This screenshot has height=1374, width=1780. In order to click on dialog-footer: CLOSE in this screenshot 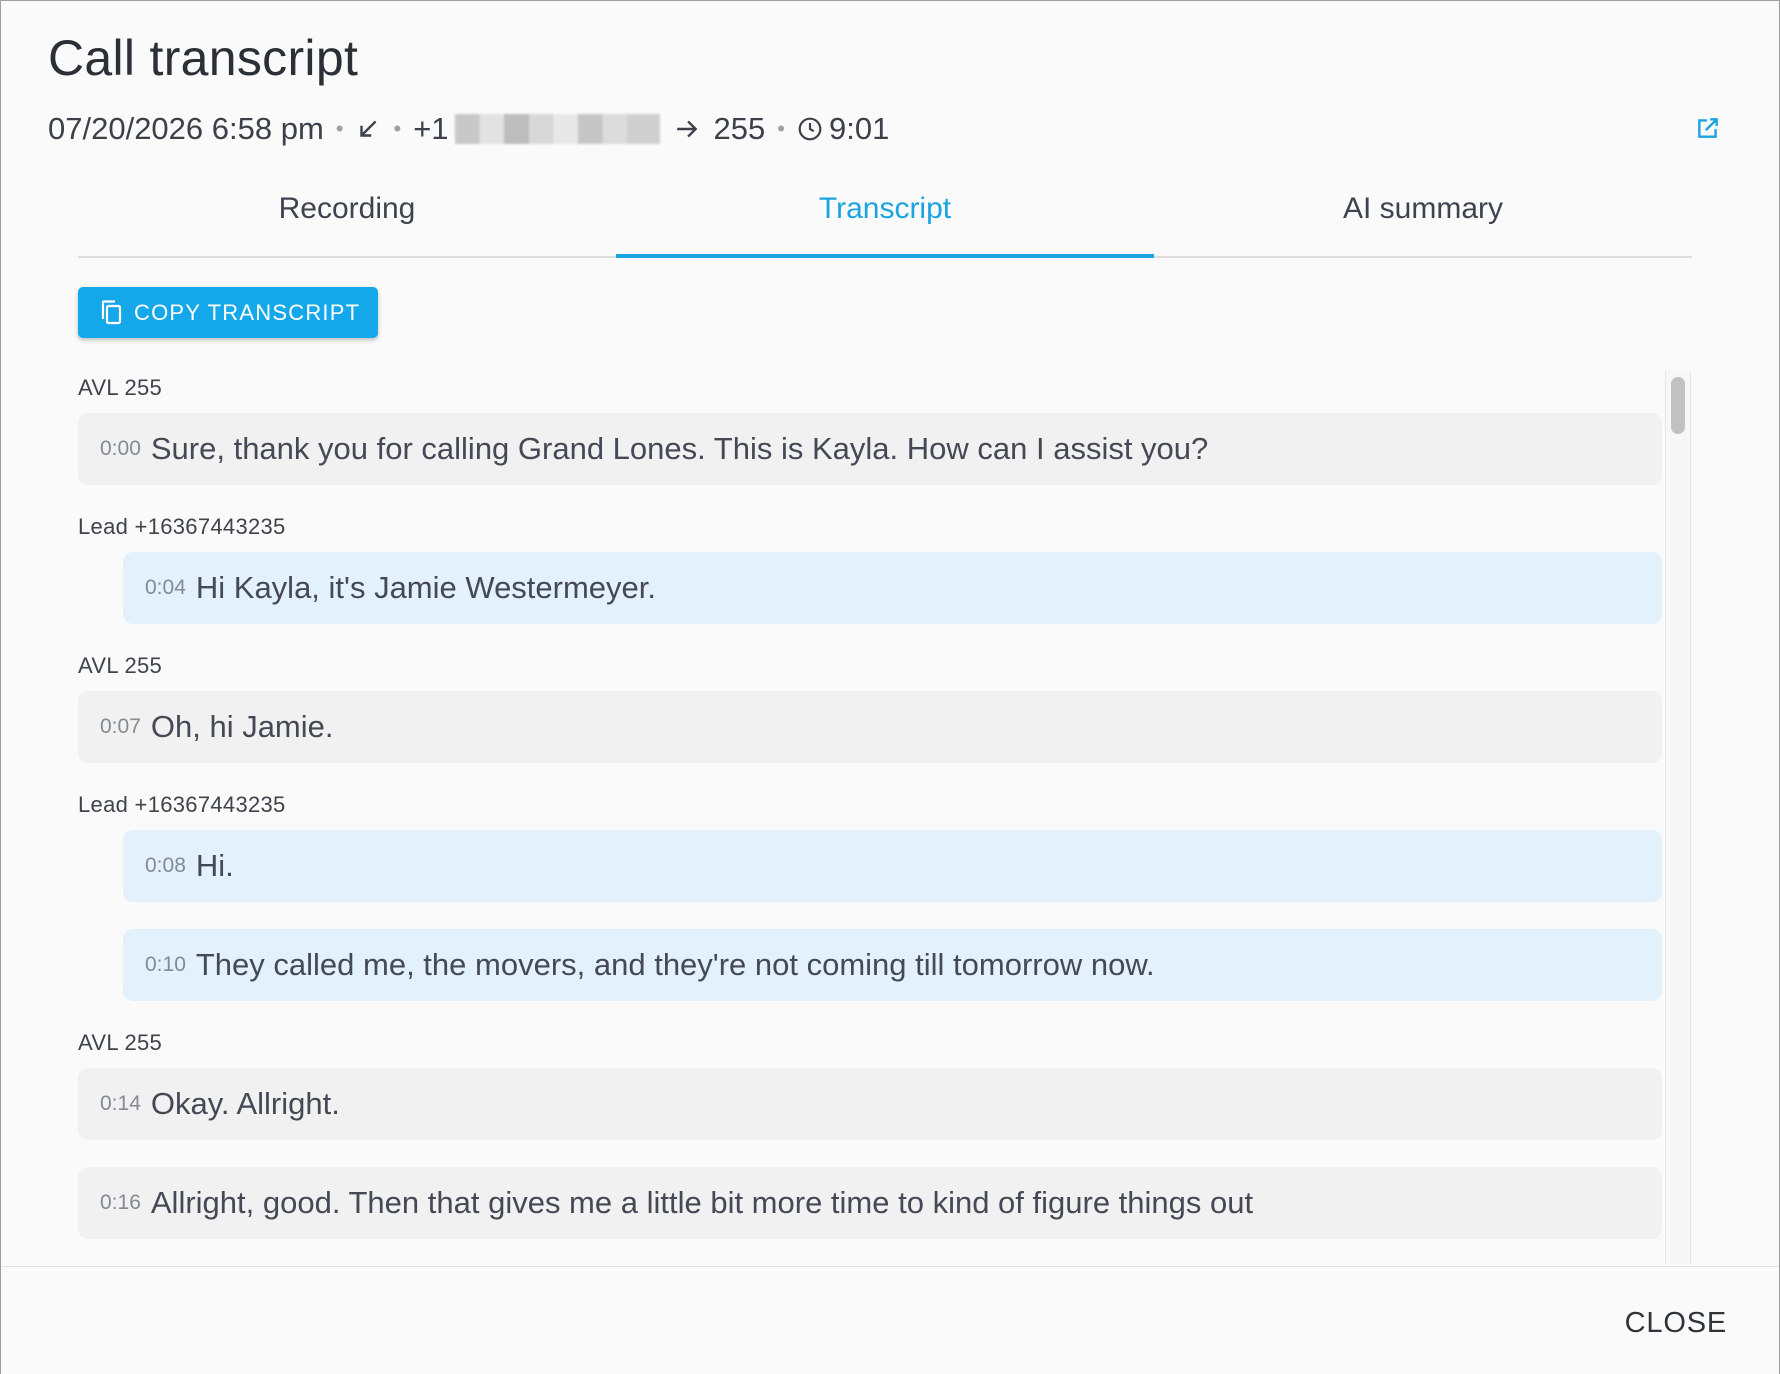, I will do `click(890, 1320)`.